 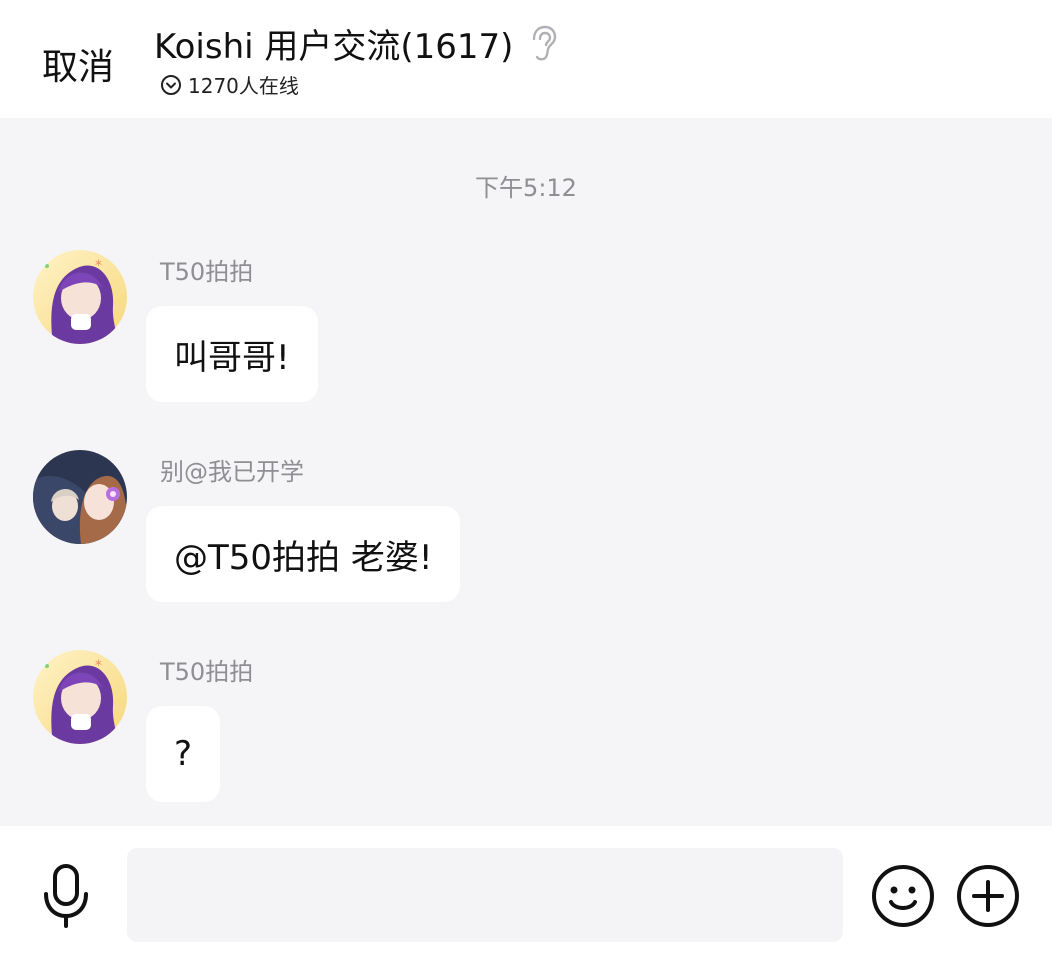 I want to click on online-count: 1270人在线, so click(x=243, y=86).